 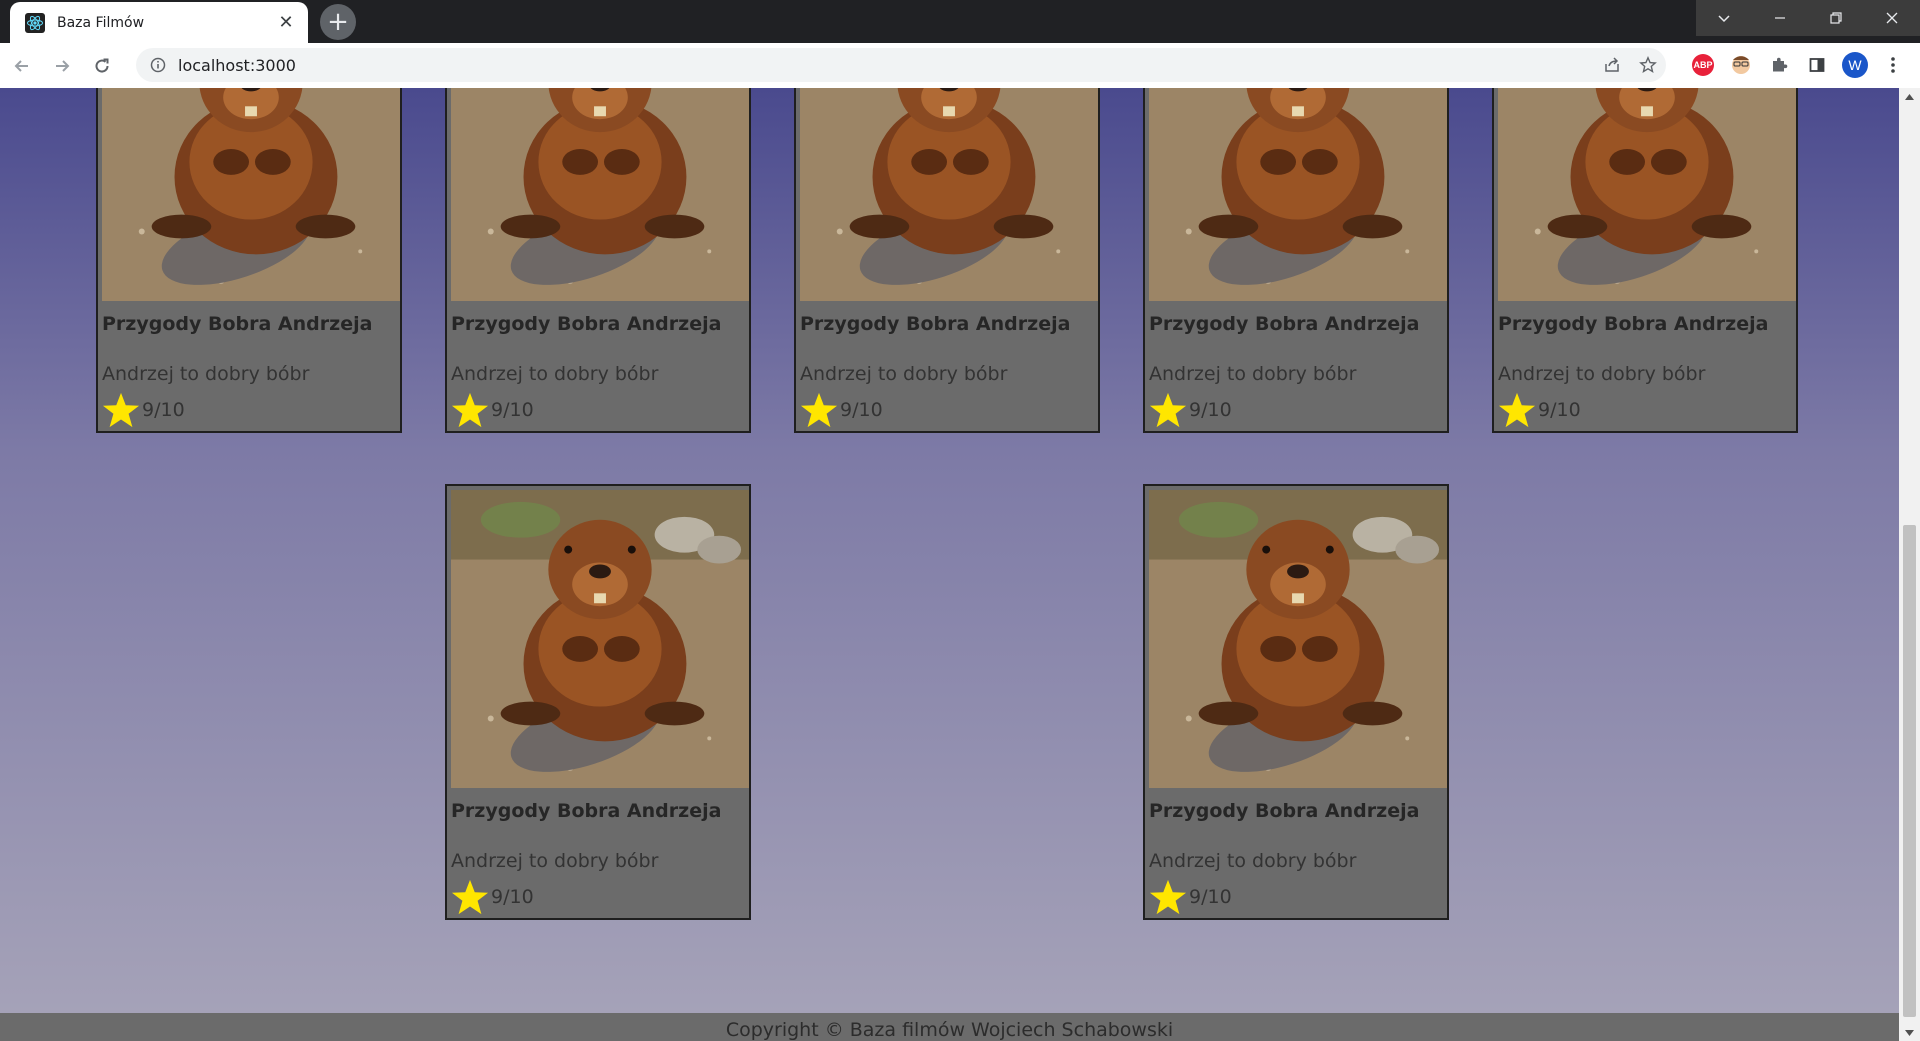 What do you see at coordinates (22, 66) in the screenshot?
I see `back-arrow-icon` at bounding box center [22, 66].